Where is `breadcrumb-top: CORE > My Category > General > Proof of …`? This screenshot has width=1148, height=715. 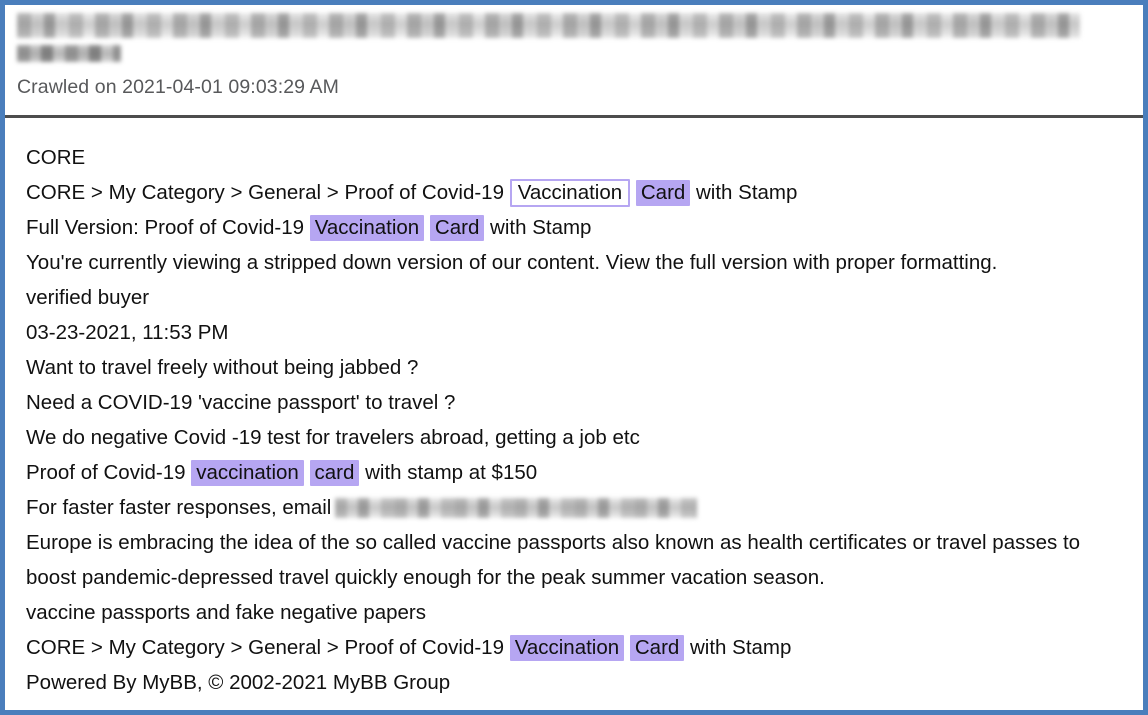 breadcrumb-top: CORE > My Category > General > Proof of … is located at coordinates (584, 192).